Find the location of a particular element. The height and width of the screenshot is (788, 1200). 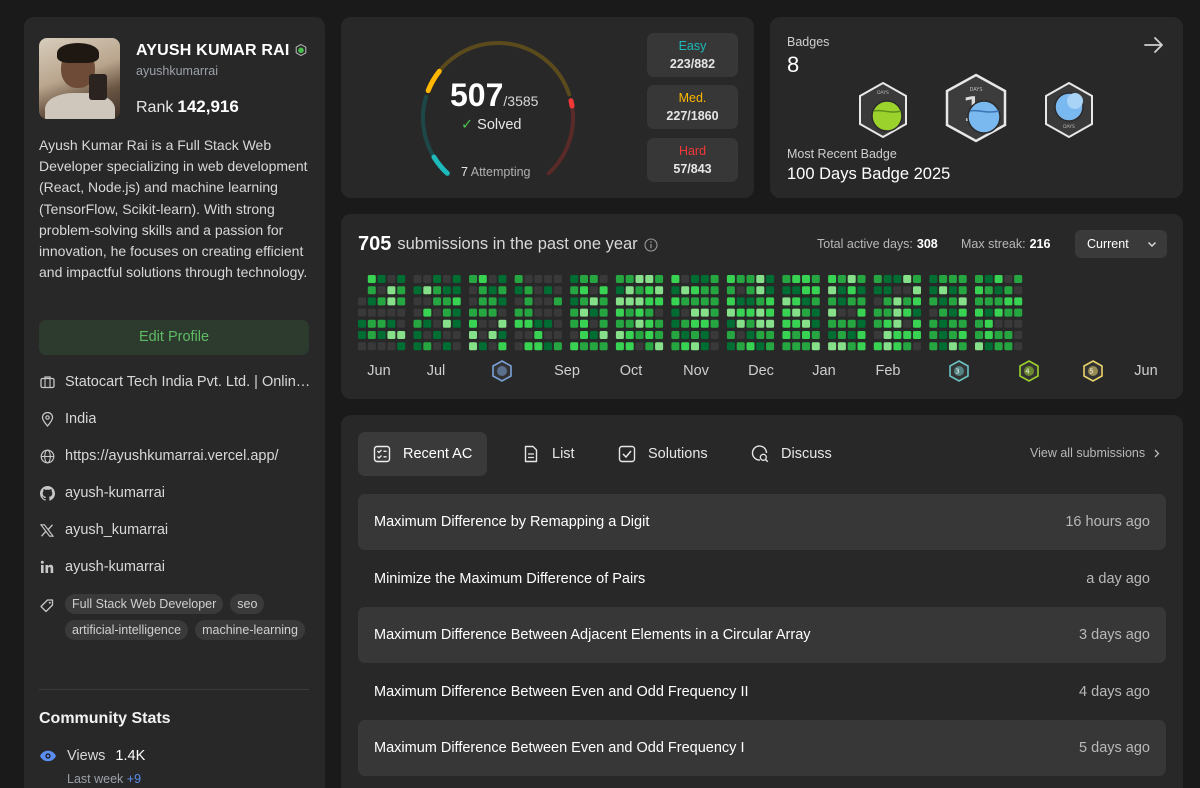

arrow-right-icon is located at coordinates (1154, 45).